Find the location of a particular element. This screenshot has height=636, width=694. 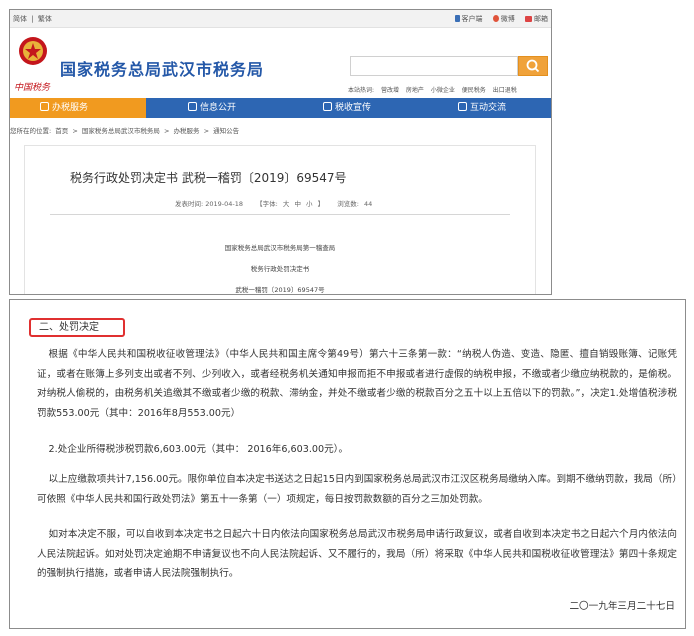

nav-info-disclosure: 信息公开 is located at coordinates (212, 108).